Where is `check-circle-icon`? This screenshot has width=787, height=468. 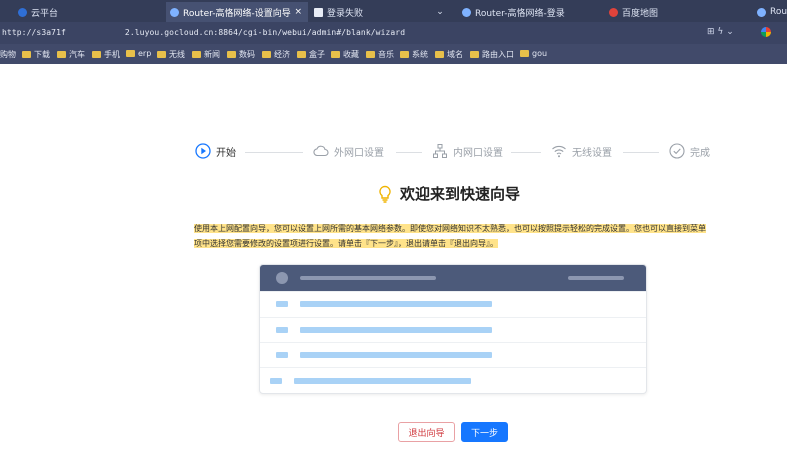 check-circle-icon is located at coordinates (677, 151).